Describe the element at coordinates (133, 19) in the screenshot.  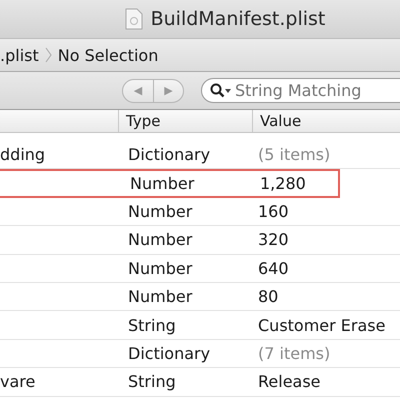
I see `document-icon` at that location.